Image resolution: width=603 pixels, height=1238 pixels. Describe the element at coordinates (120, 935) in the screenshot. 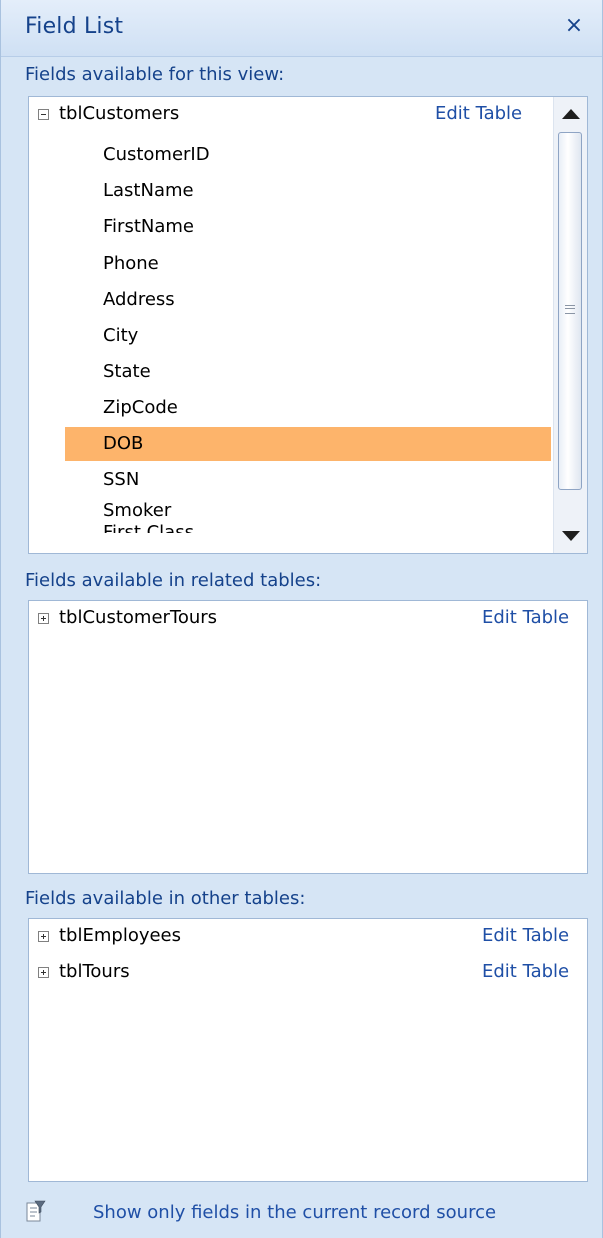

I see `table-name: tblEmployees` at that location.